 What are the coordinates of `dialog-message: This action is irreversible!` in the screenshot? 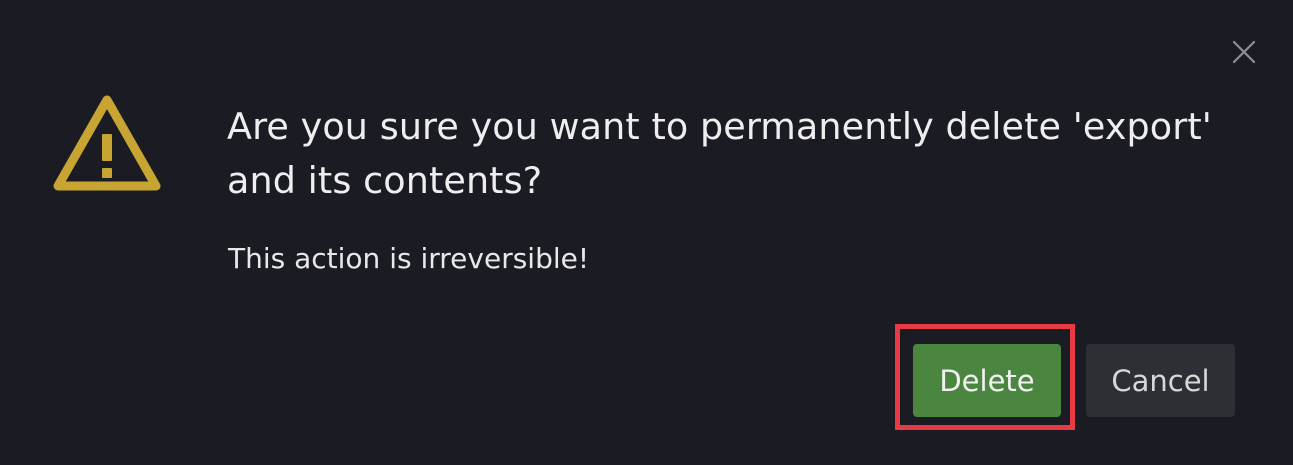 It's located at (409, 258).